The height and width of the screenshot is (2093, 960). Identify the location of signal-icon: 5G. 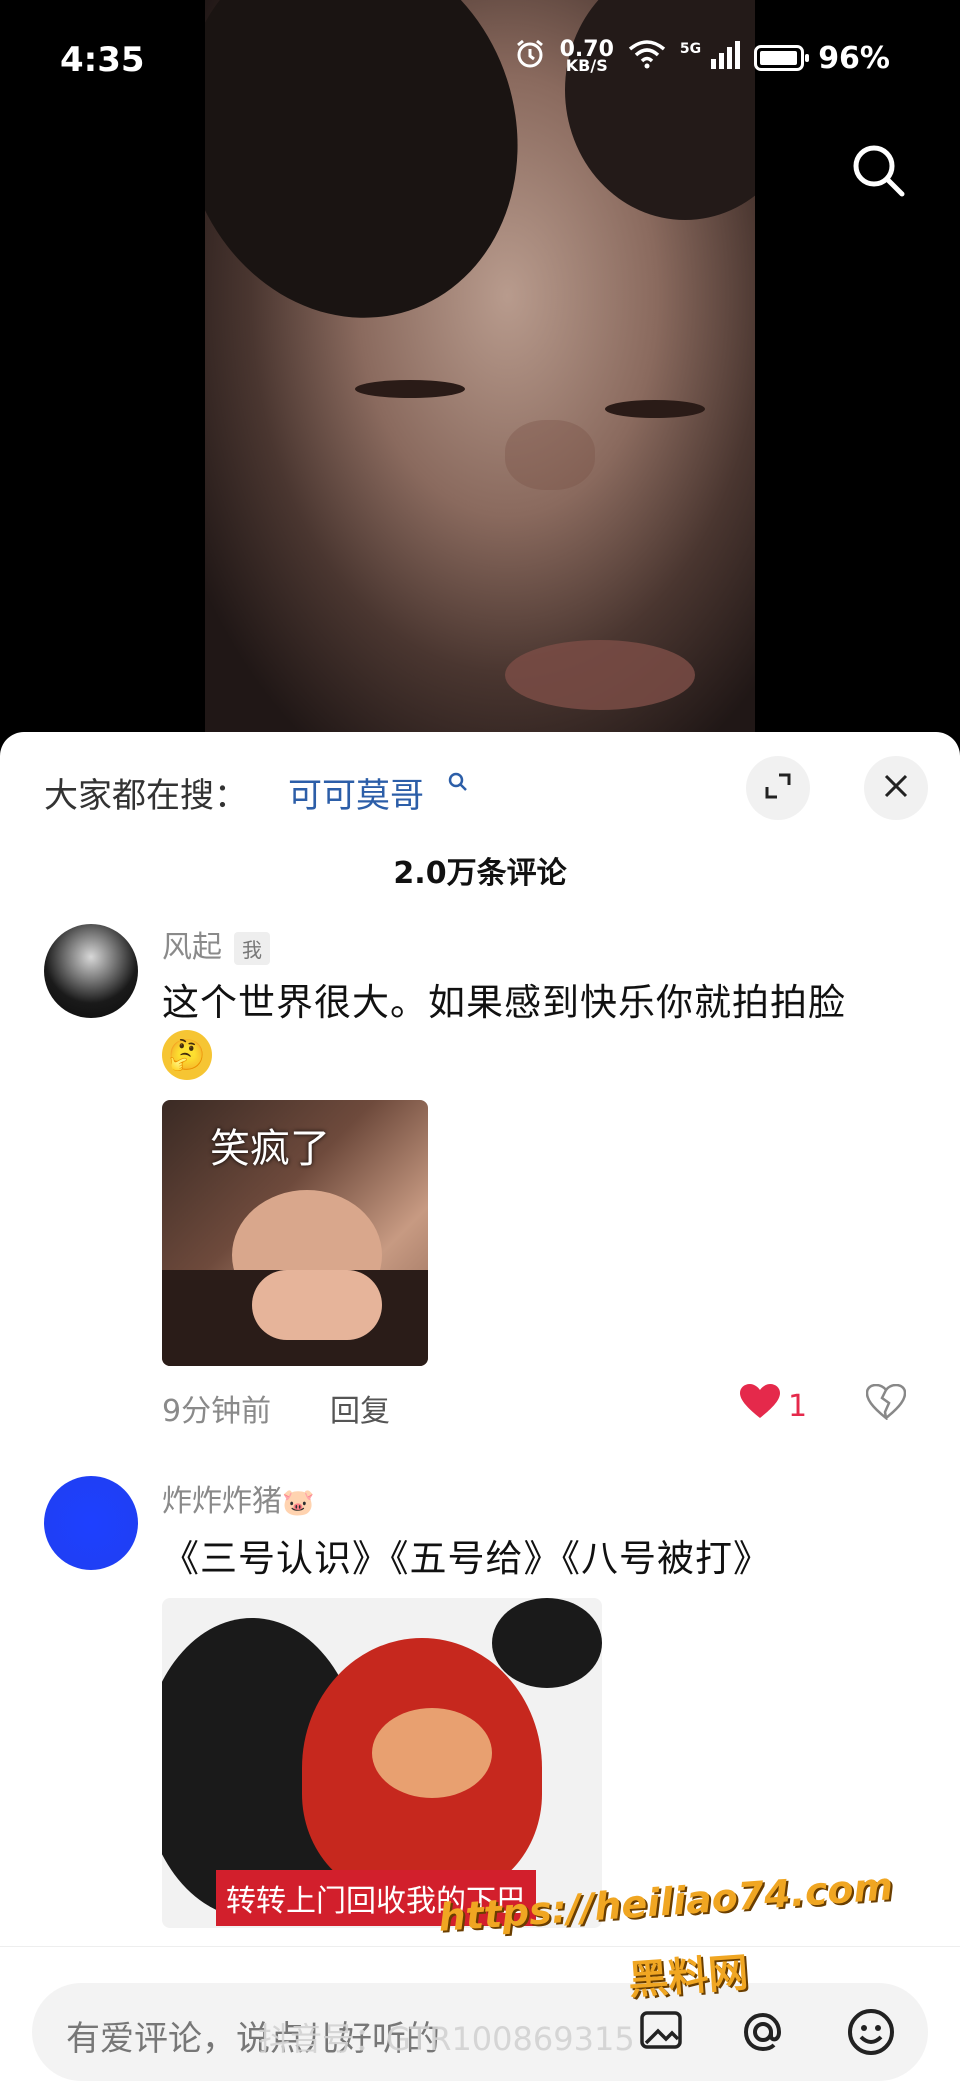
(710, 58).